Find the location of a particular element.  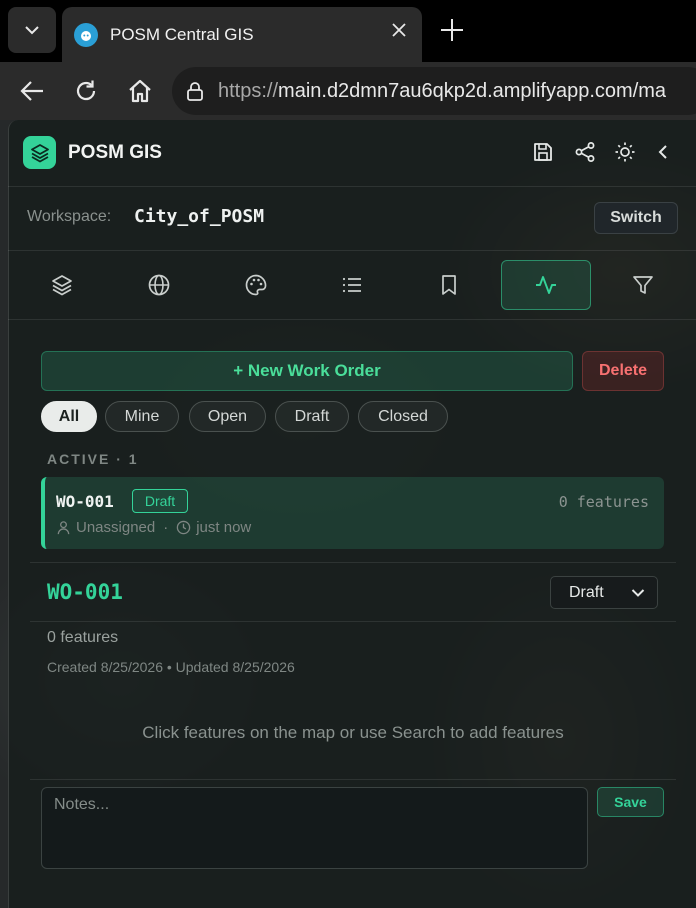

workspace-label: Workspace: is located at coordinates (69, 216).